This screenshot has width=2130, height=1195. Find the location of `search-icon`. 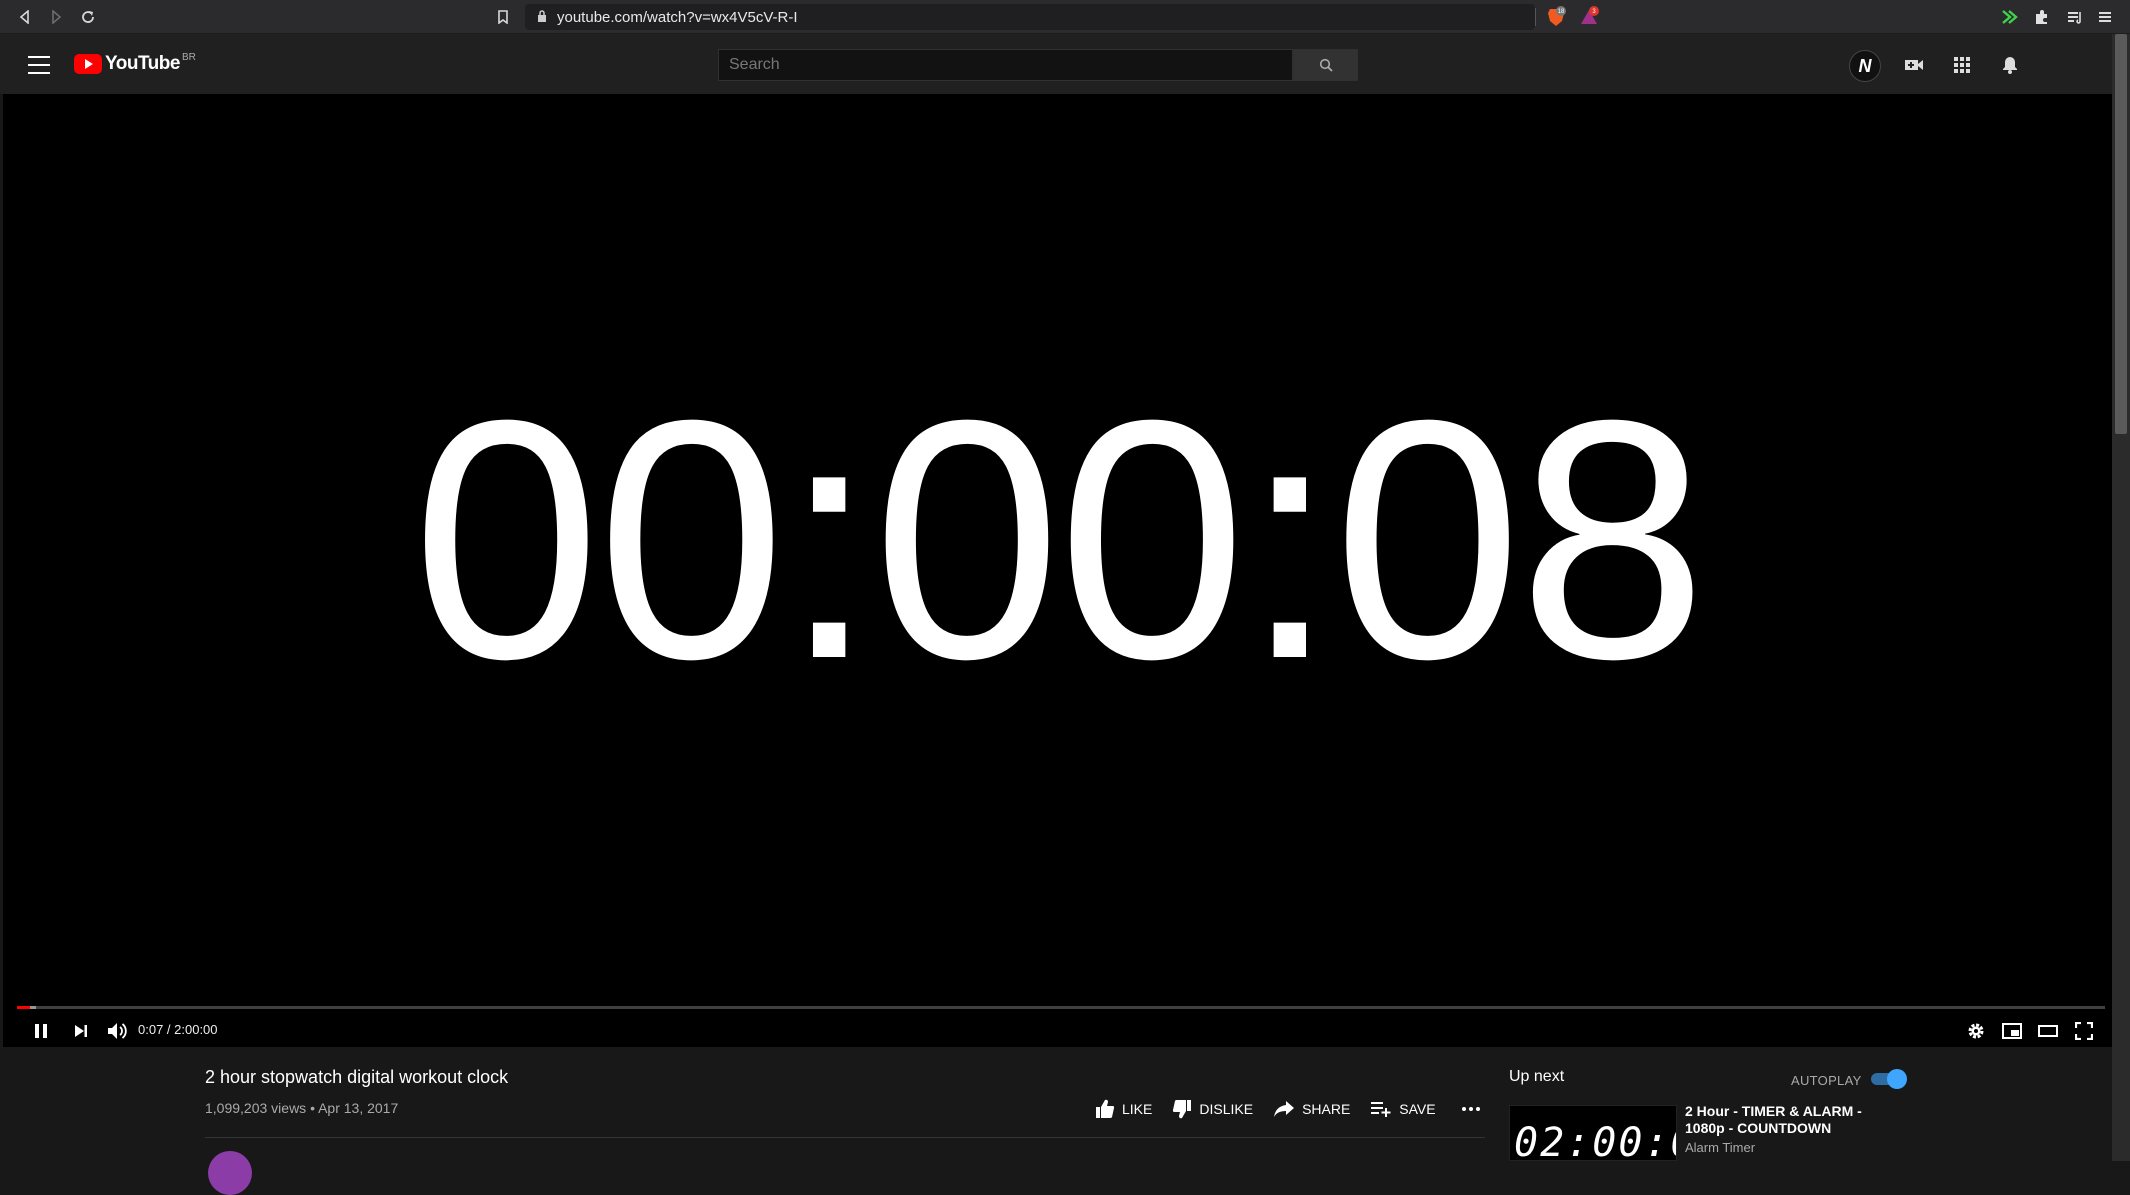

search-icon is located at coordinates (1326, 65).